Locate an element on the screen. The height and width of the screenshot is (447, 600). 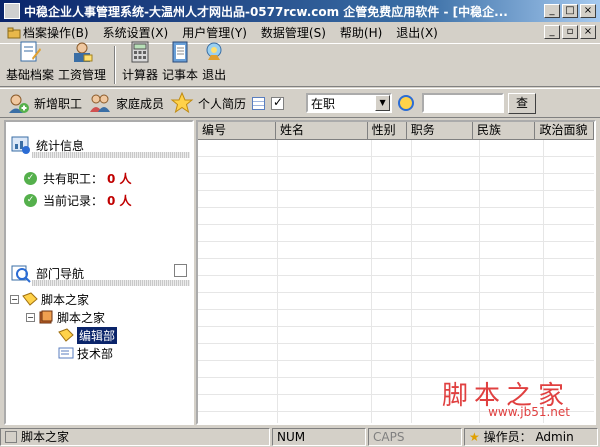
menu-settings: 系统设置(X) is located at coordinates (136, 32).